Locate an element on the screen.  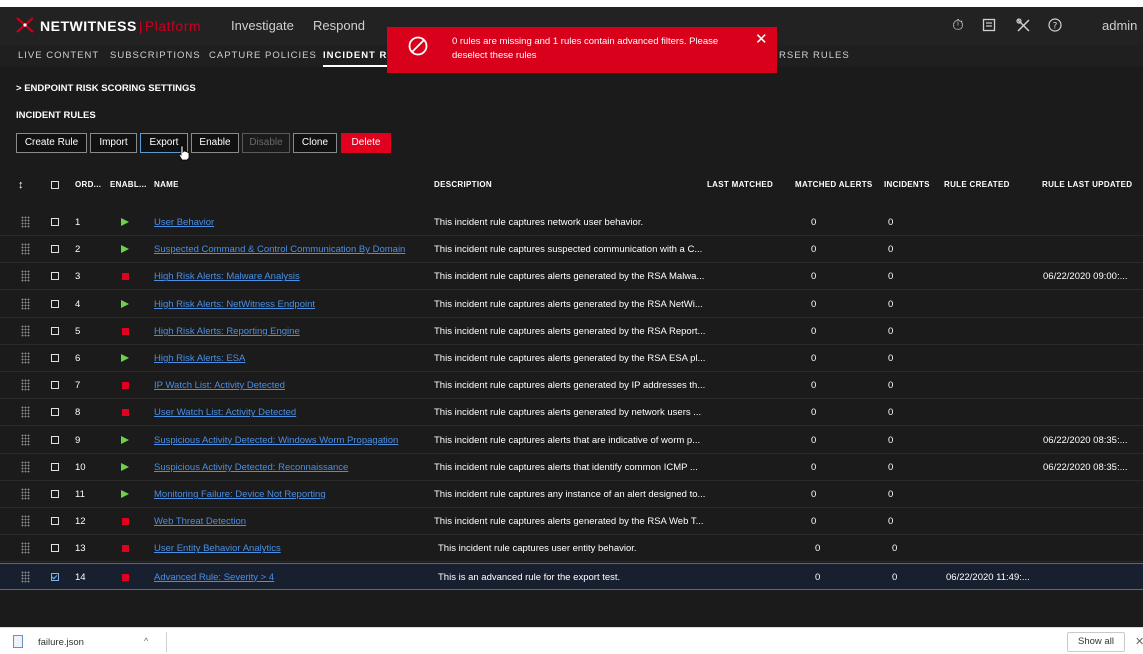
notes-icon is located at coordinates (989, 26).